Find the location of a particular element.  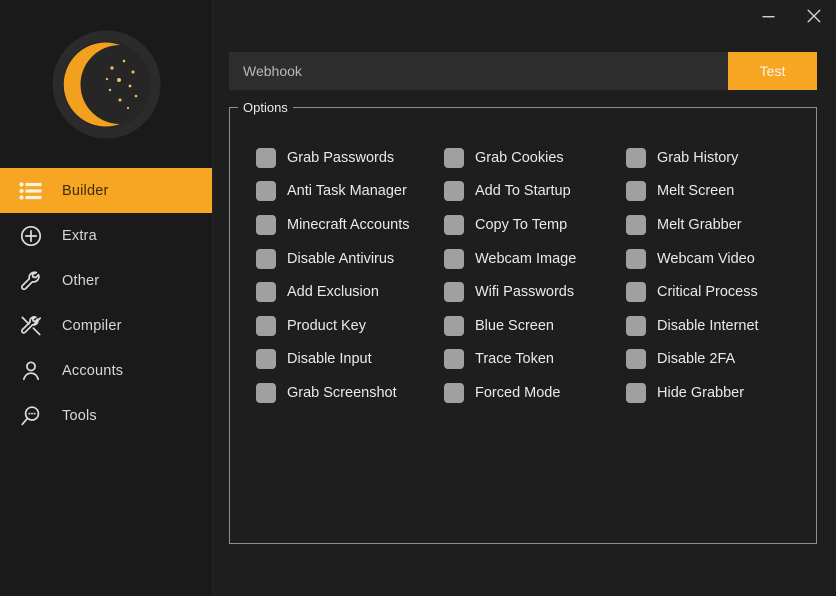

option-grab-screenshot: Grab Screenshot is located at coordinates (350, 393).